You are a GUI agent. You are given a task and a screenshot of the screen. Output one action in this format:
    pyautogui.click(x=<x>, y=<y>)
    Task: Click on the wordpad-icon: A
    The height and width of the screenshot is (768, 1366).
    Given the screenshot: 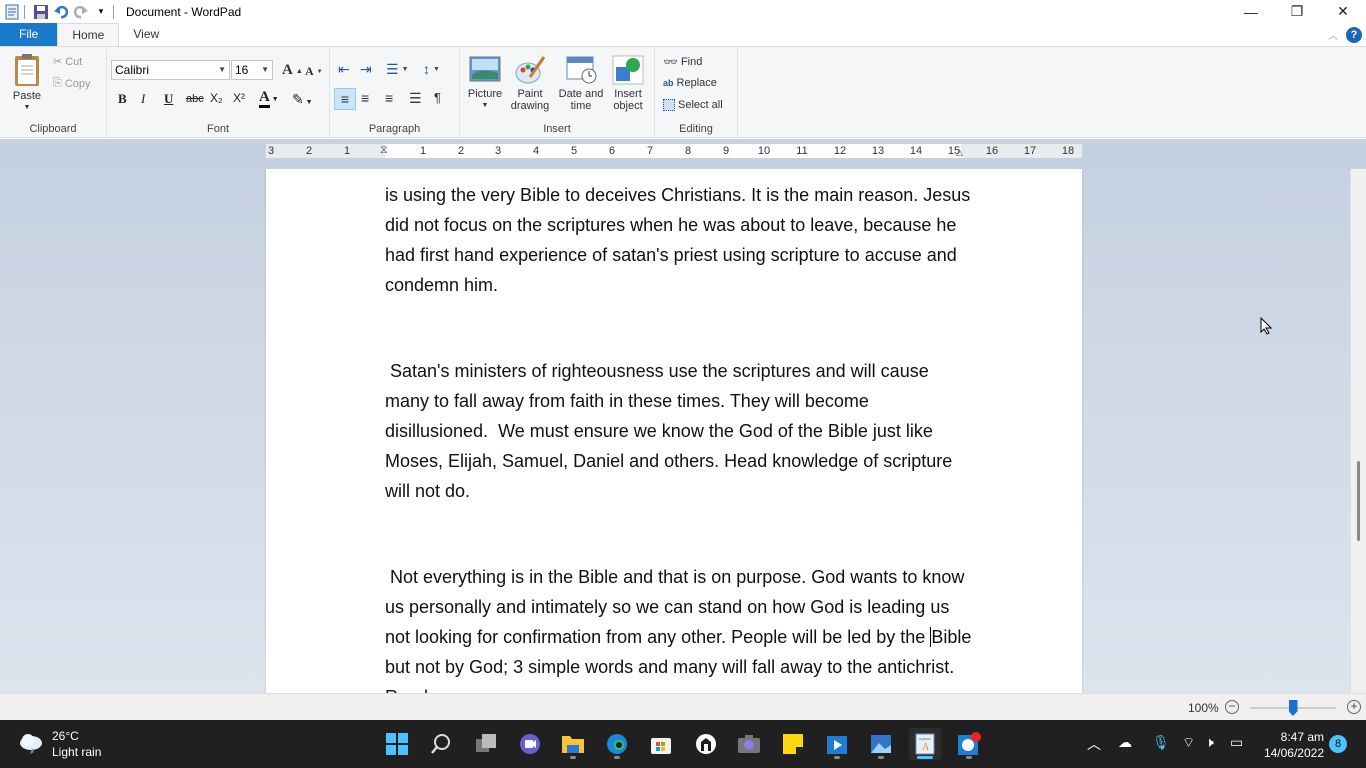 What is the action you would take?
    pyautogui.click(x=925, y=744)
    